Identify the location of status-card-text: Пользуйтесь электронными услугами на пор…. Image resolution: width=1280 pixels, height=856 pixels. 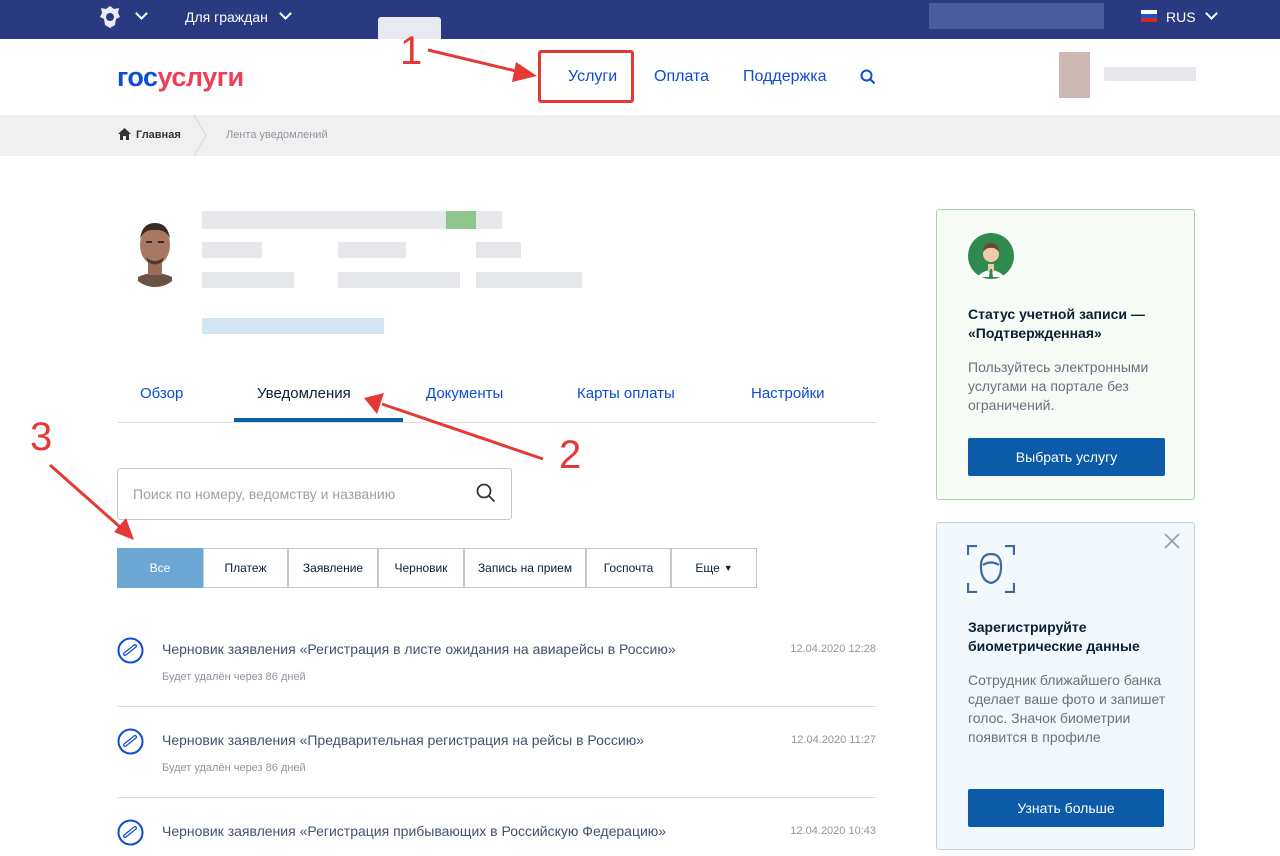
(1058, 386).